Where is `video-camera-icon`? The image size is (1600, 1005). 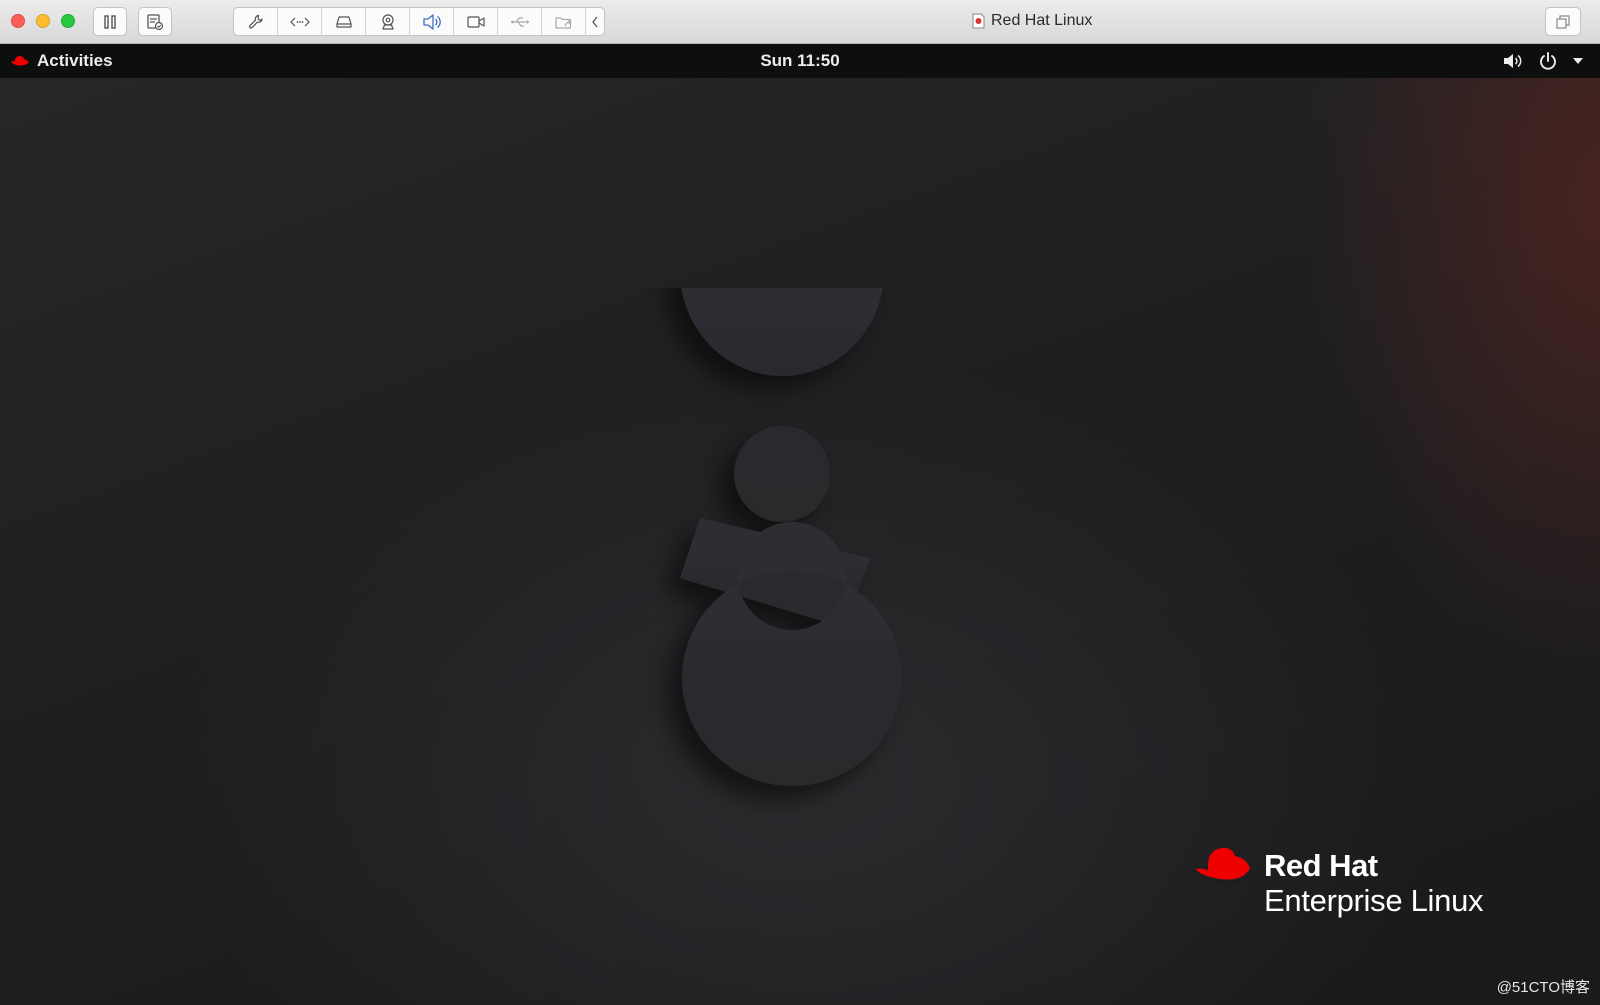
video-camera-icon is located at coordinates (475, 21).